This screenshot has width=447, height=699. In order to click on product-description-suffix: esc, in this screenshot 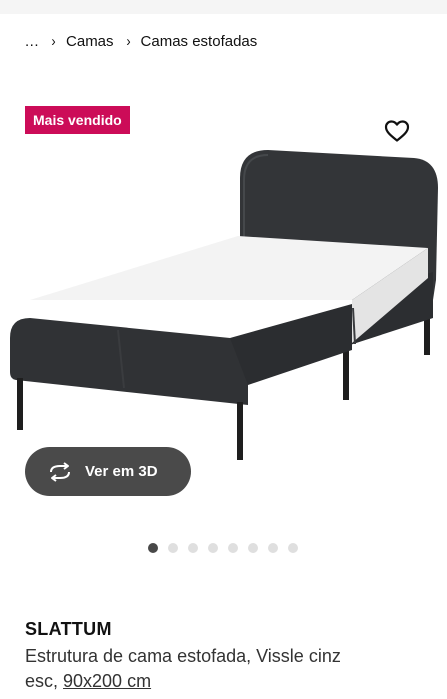, I will do `click(44, 681)`.